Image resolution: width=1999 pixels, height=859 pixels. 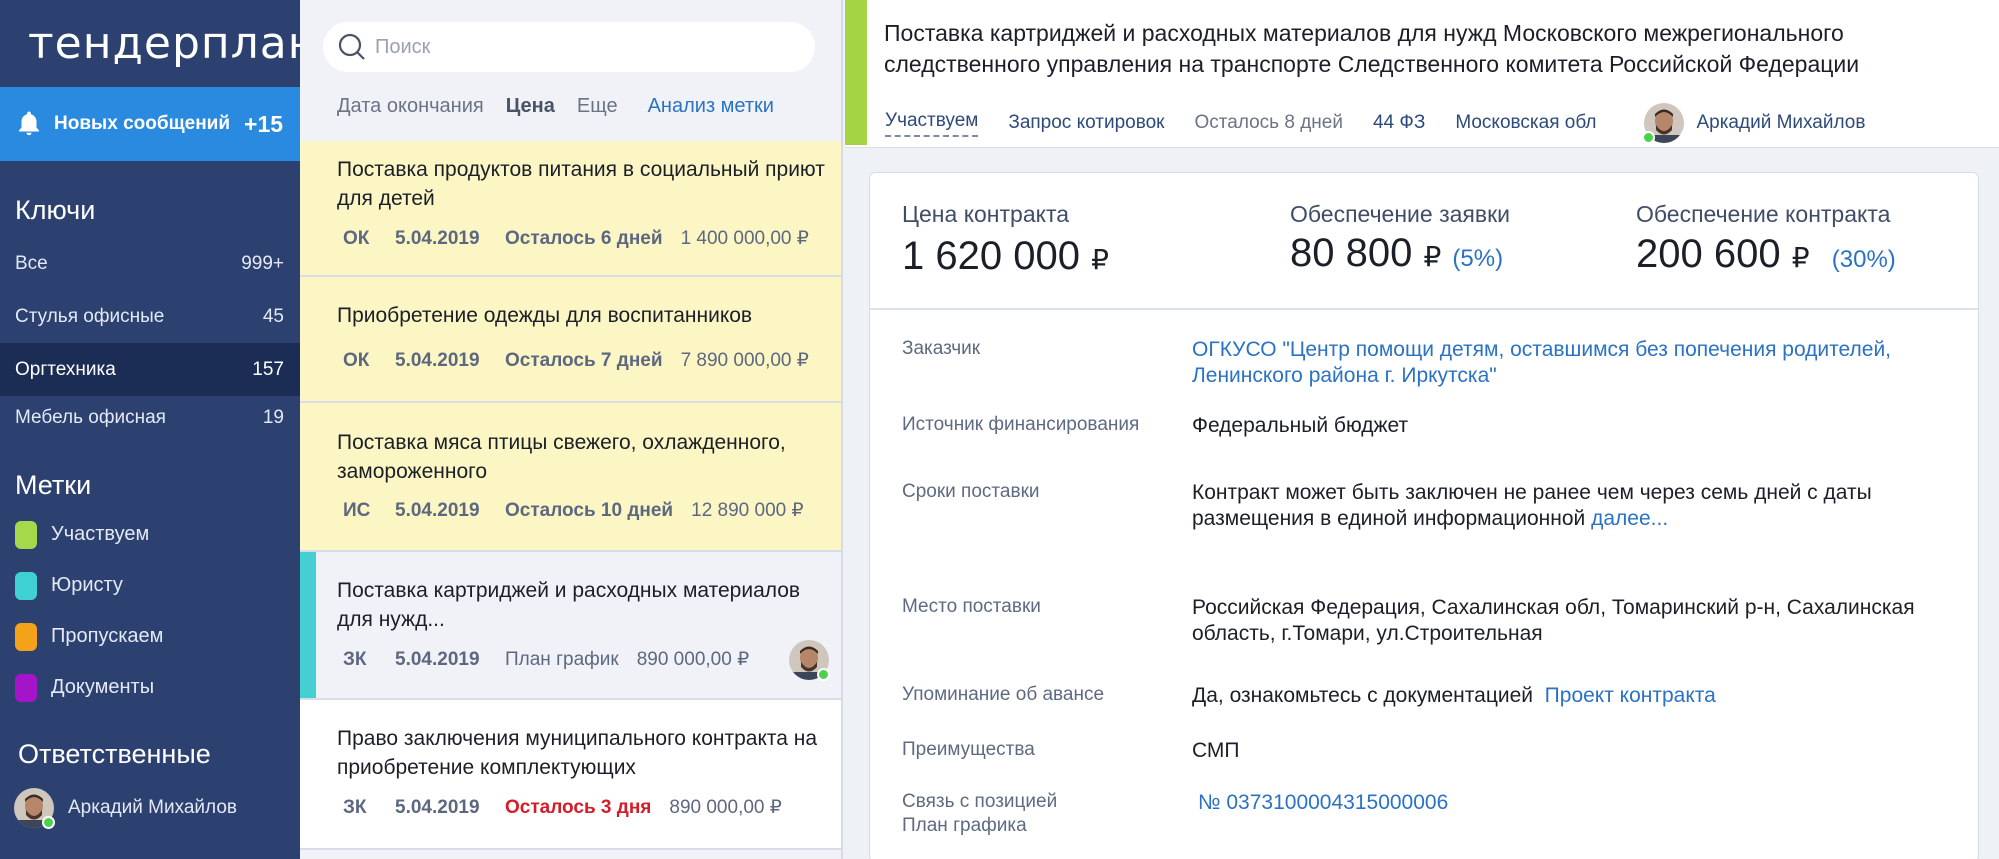 I want to click on responsible-item: Аркадий Михайлов, so click(x=150, y=808).